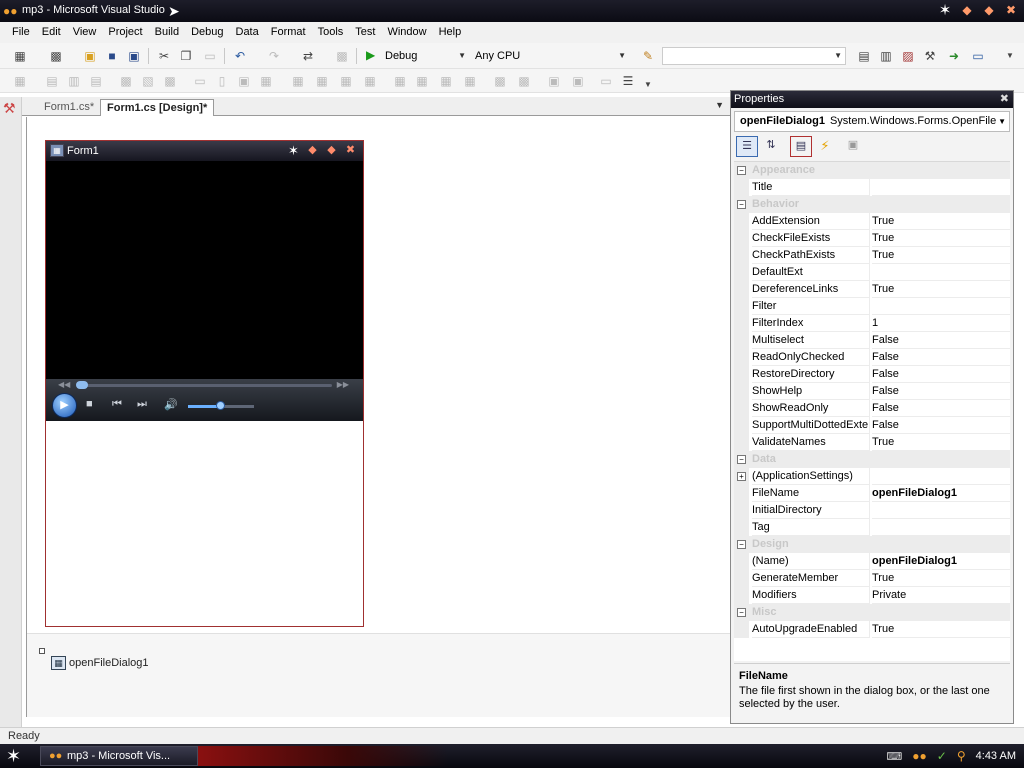  Describe the element at coordinates (20, 81) in the screenshot. I see `align-grid-icon: ▦` at that location.